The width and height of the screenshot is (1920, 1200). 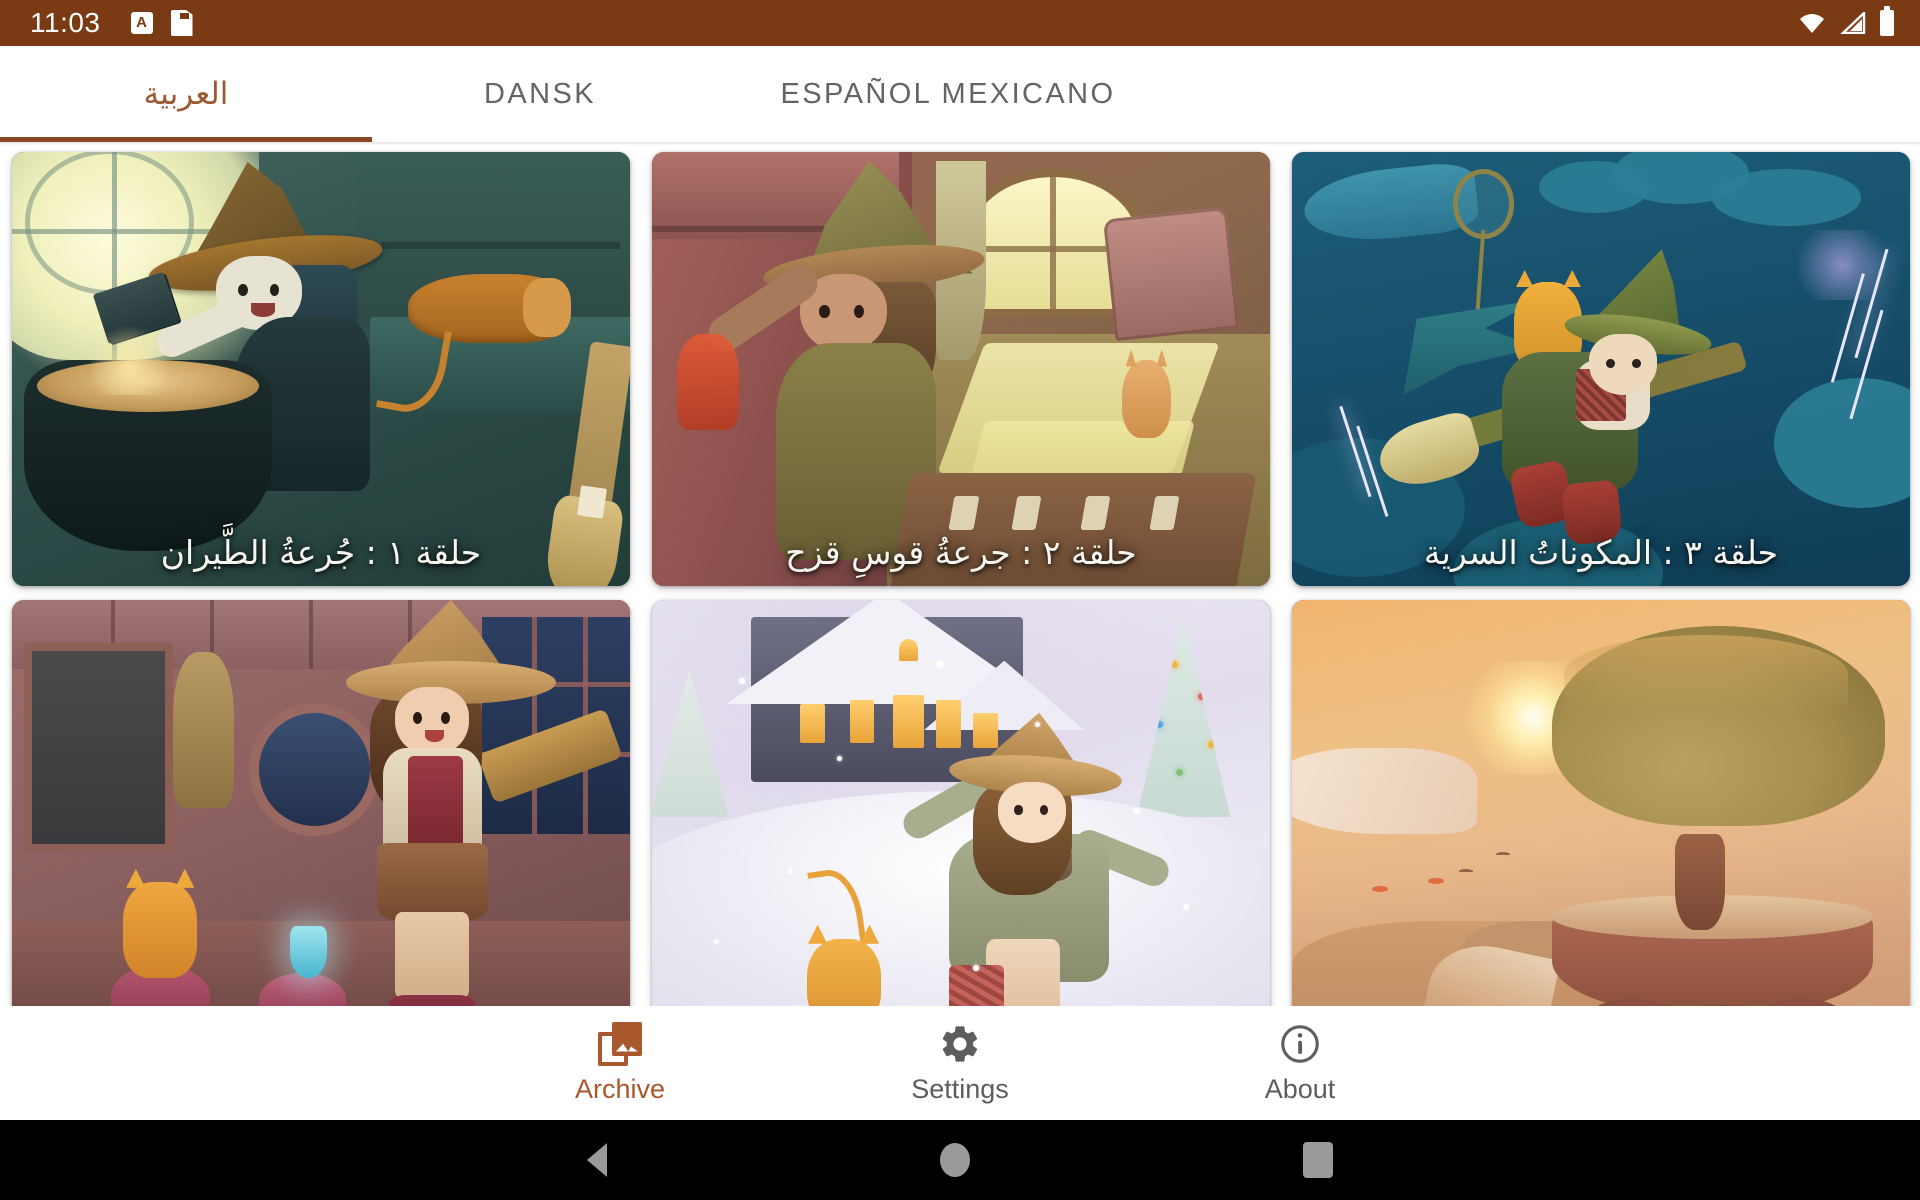 What do you see at coordinates (161, 23) in the screenshot?
I see `status-left-icons: A` at bounding box center [161, 23].